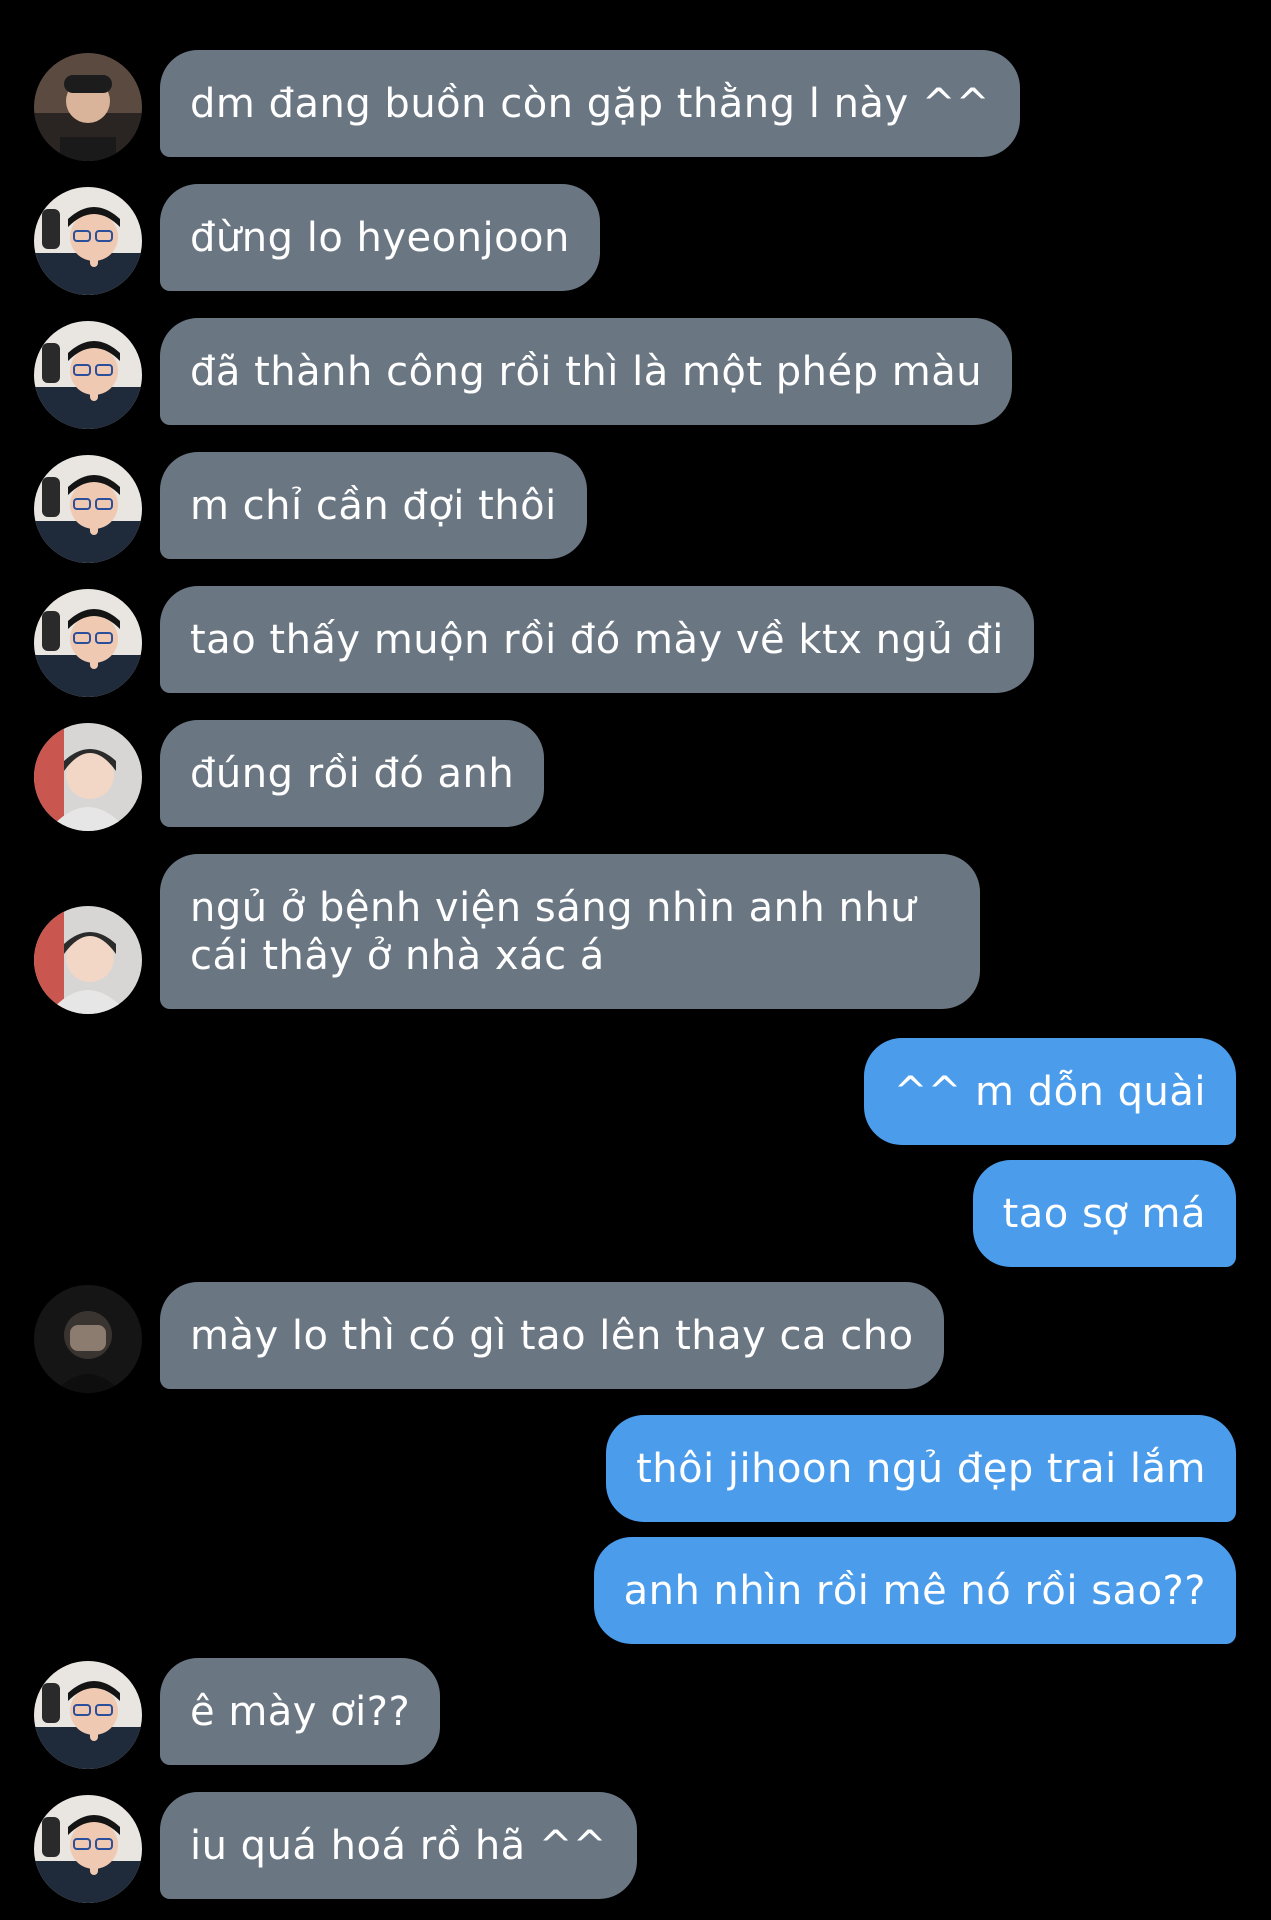 The height and width of the screenshot is (1920, 1271). What do you see at coordinates (88, 1339) in the screenshot?
I see `user-avatar-dark` at bounding box center [88, 1339].